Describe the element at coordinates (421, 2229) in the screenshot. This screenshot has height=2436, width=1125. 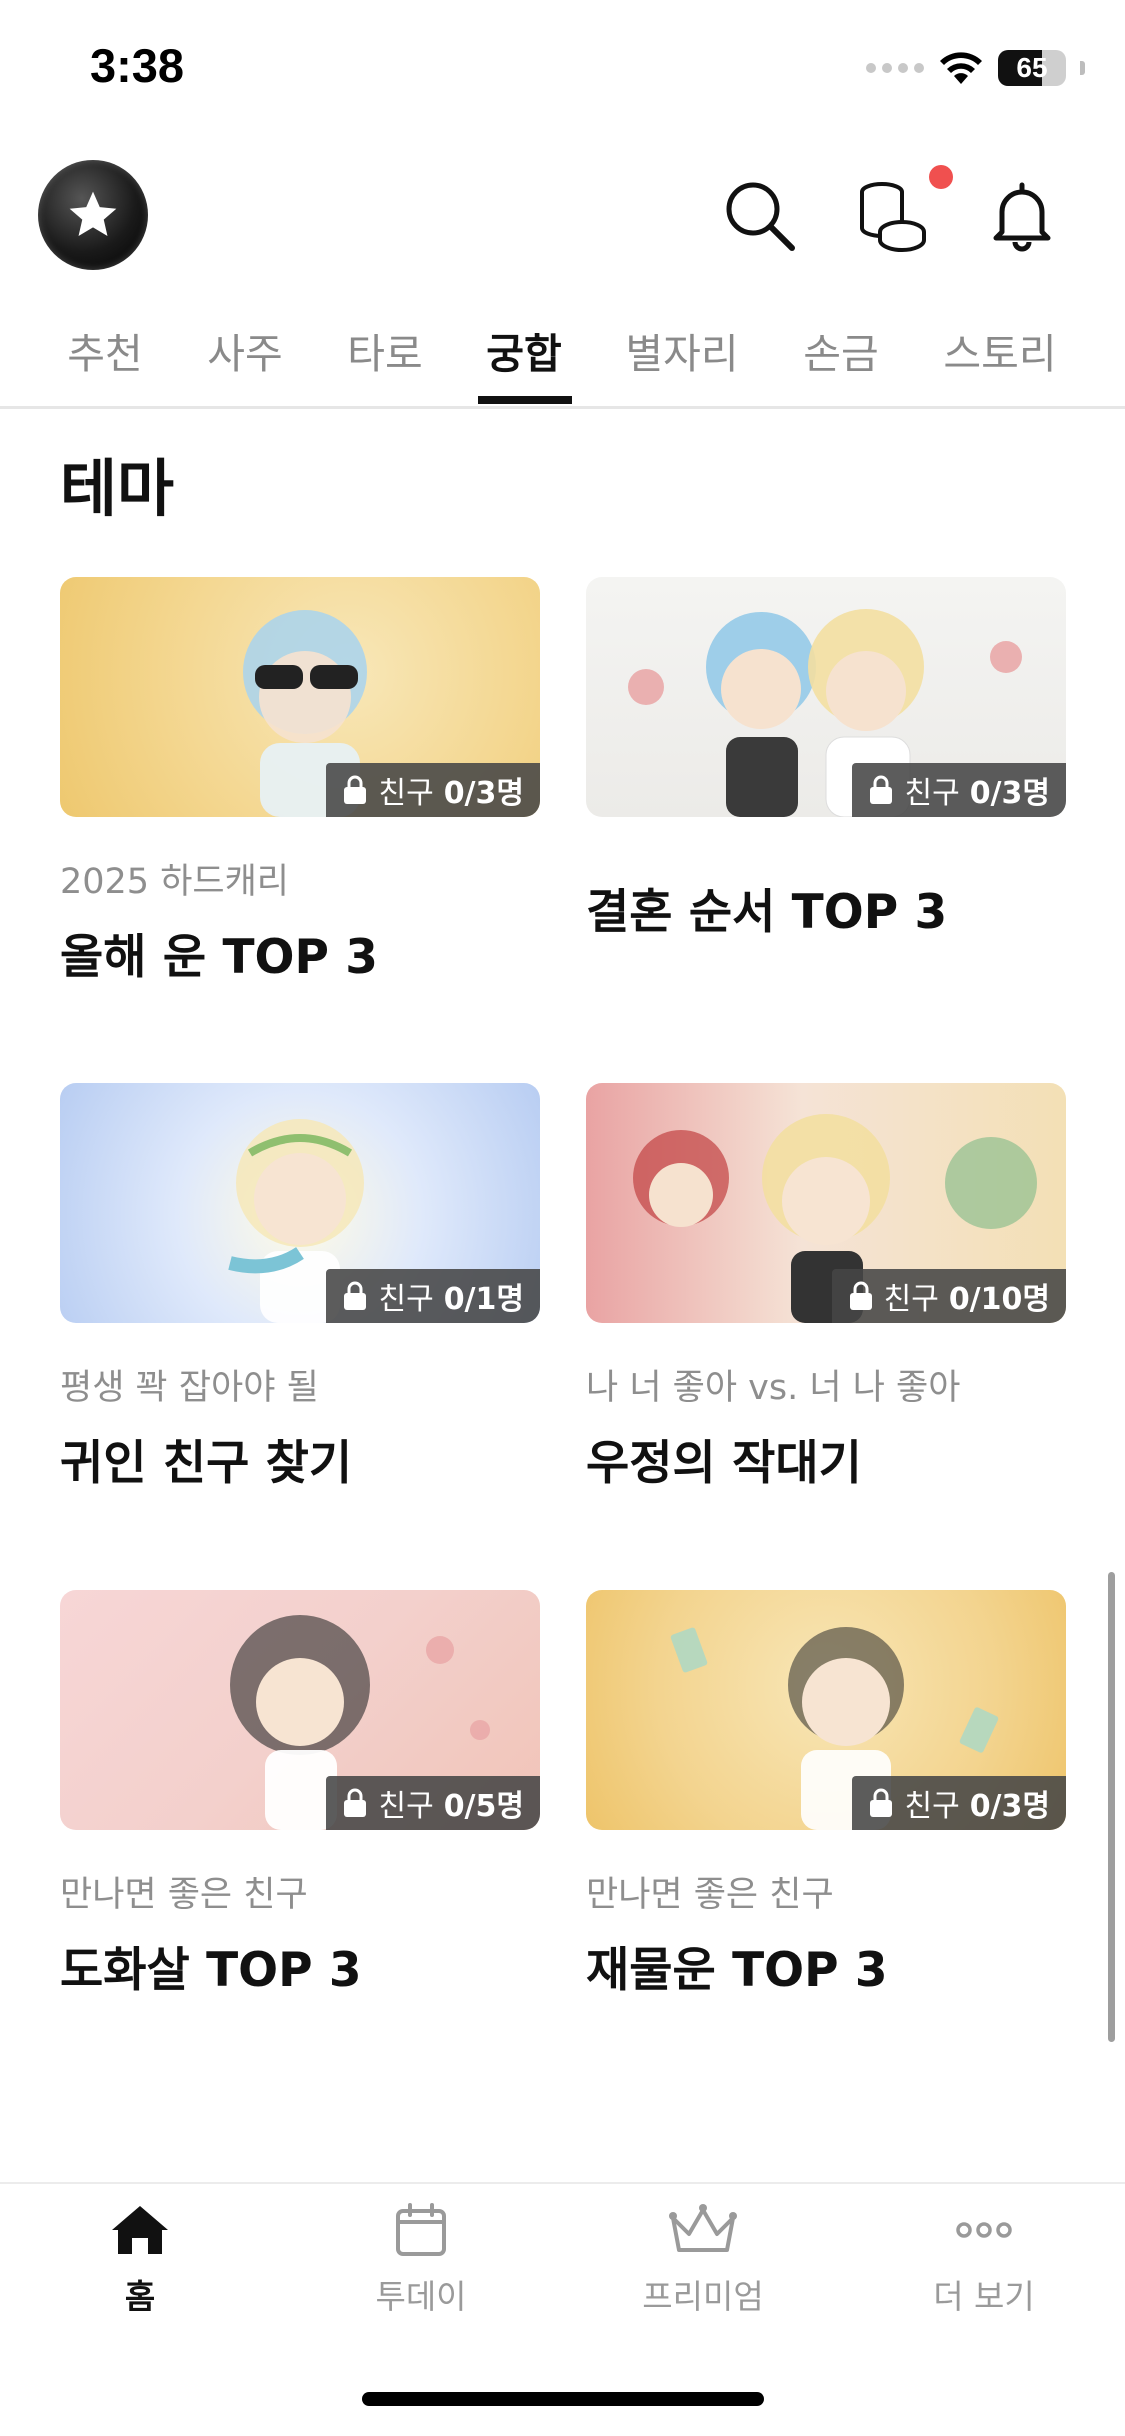
I see `calendar-icon` at that location.